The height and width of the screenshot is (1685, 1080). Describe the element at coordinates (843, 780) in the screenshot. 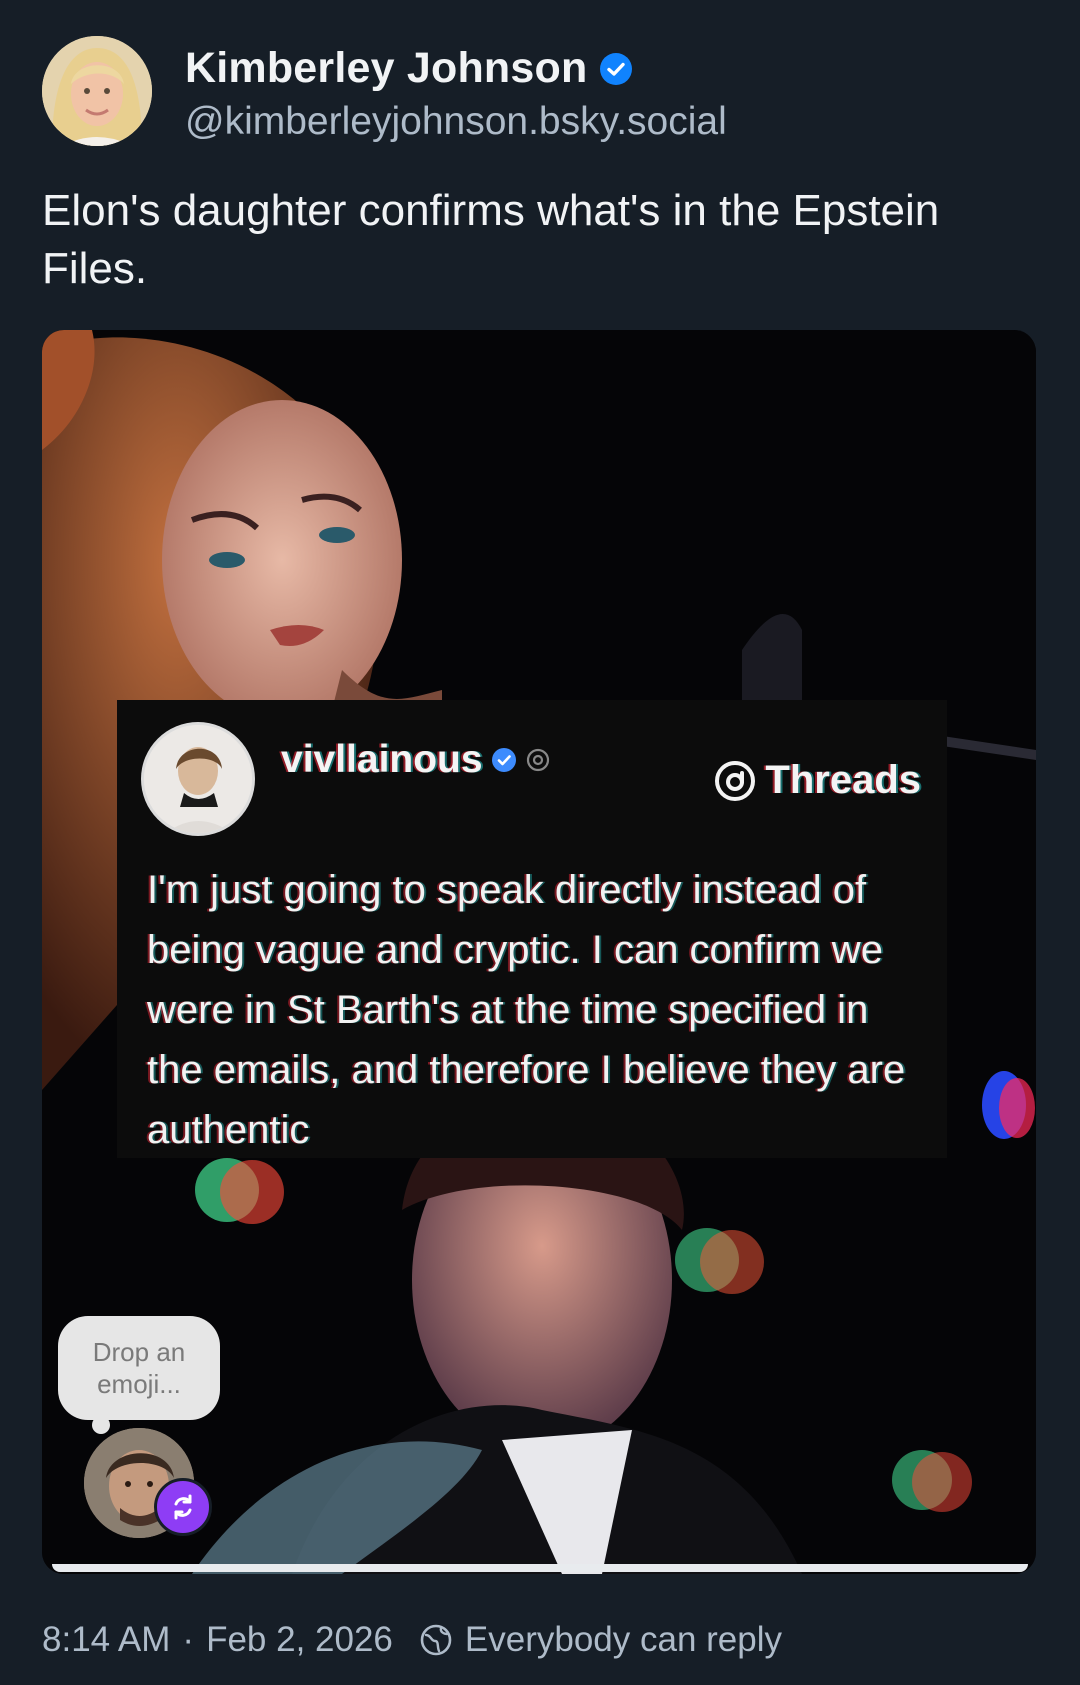

I see `threads-brand-text: Threads` at that location.